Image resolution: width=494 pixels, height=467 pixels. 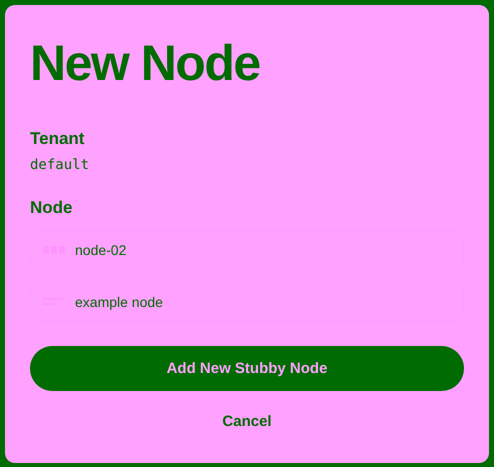 I want to click on description-field: example node, so click(x=247, y=302).